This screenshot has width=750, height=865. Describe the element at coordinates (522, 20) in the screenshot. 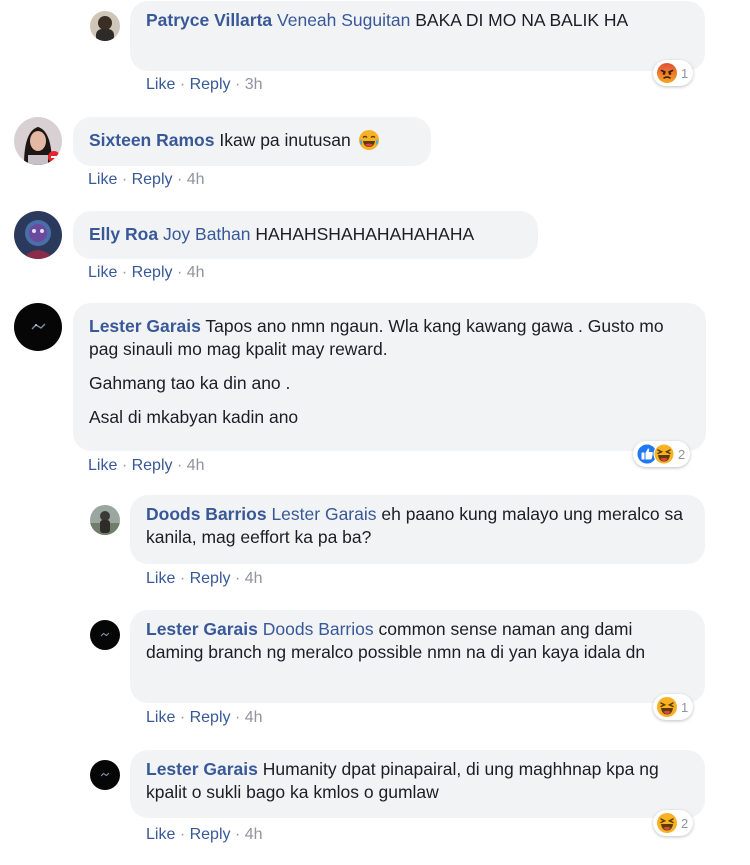

I see `comment-text: BAKA DI MO NA BALIK HA` at that location.